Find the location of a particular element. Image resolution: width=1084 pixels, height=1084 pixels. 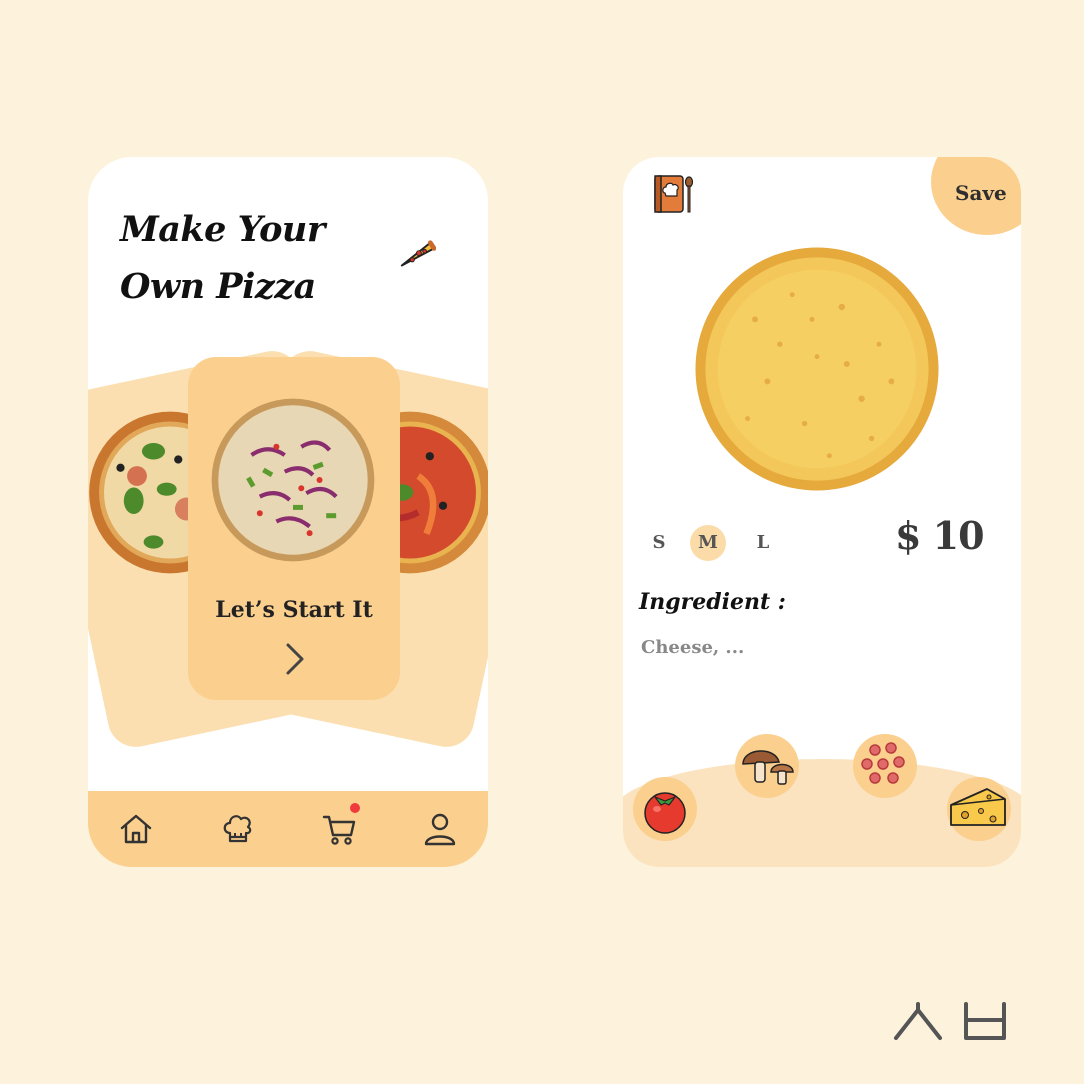

topping-mushroom is located at coordinates (767, 766).